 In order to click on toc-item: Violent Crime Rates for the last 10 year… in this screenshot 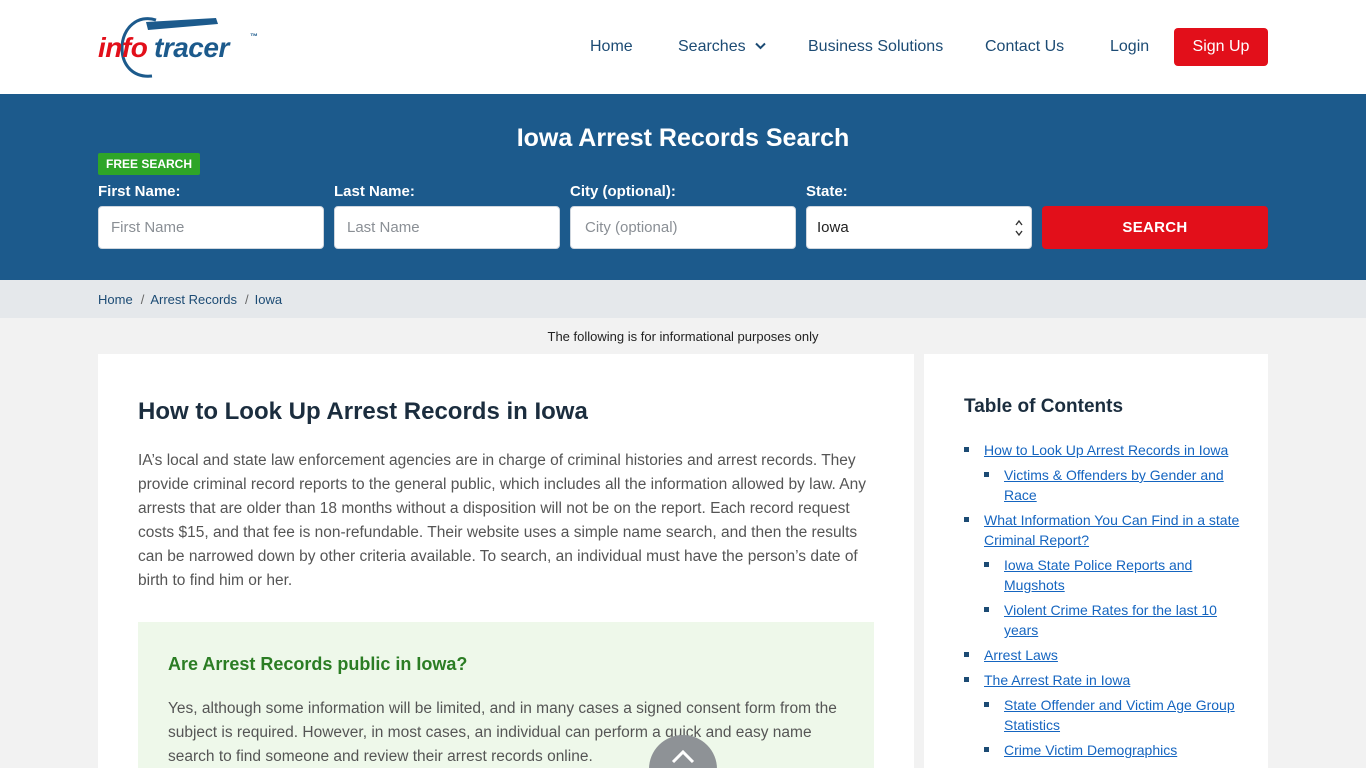, I will do `click(1104, 620)`.